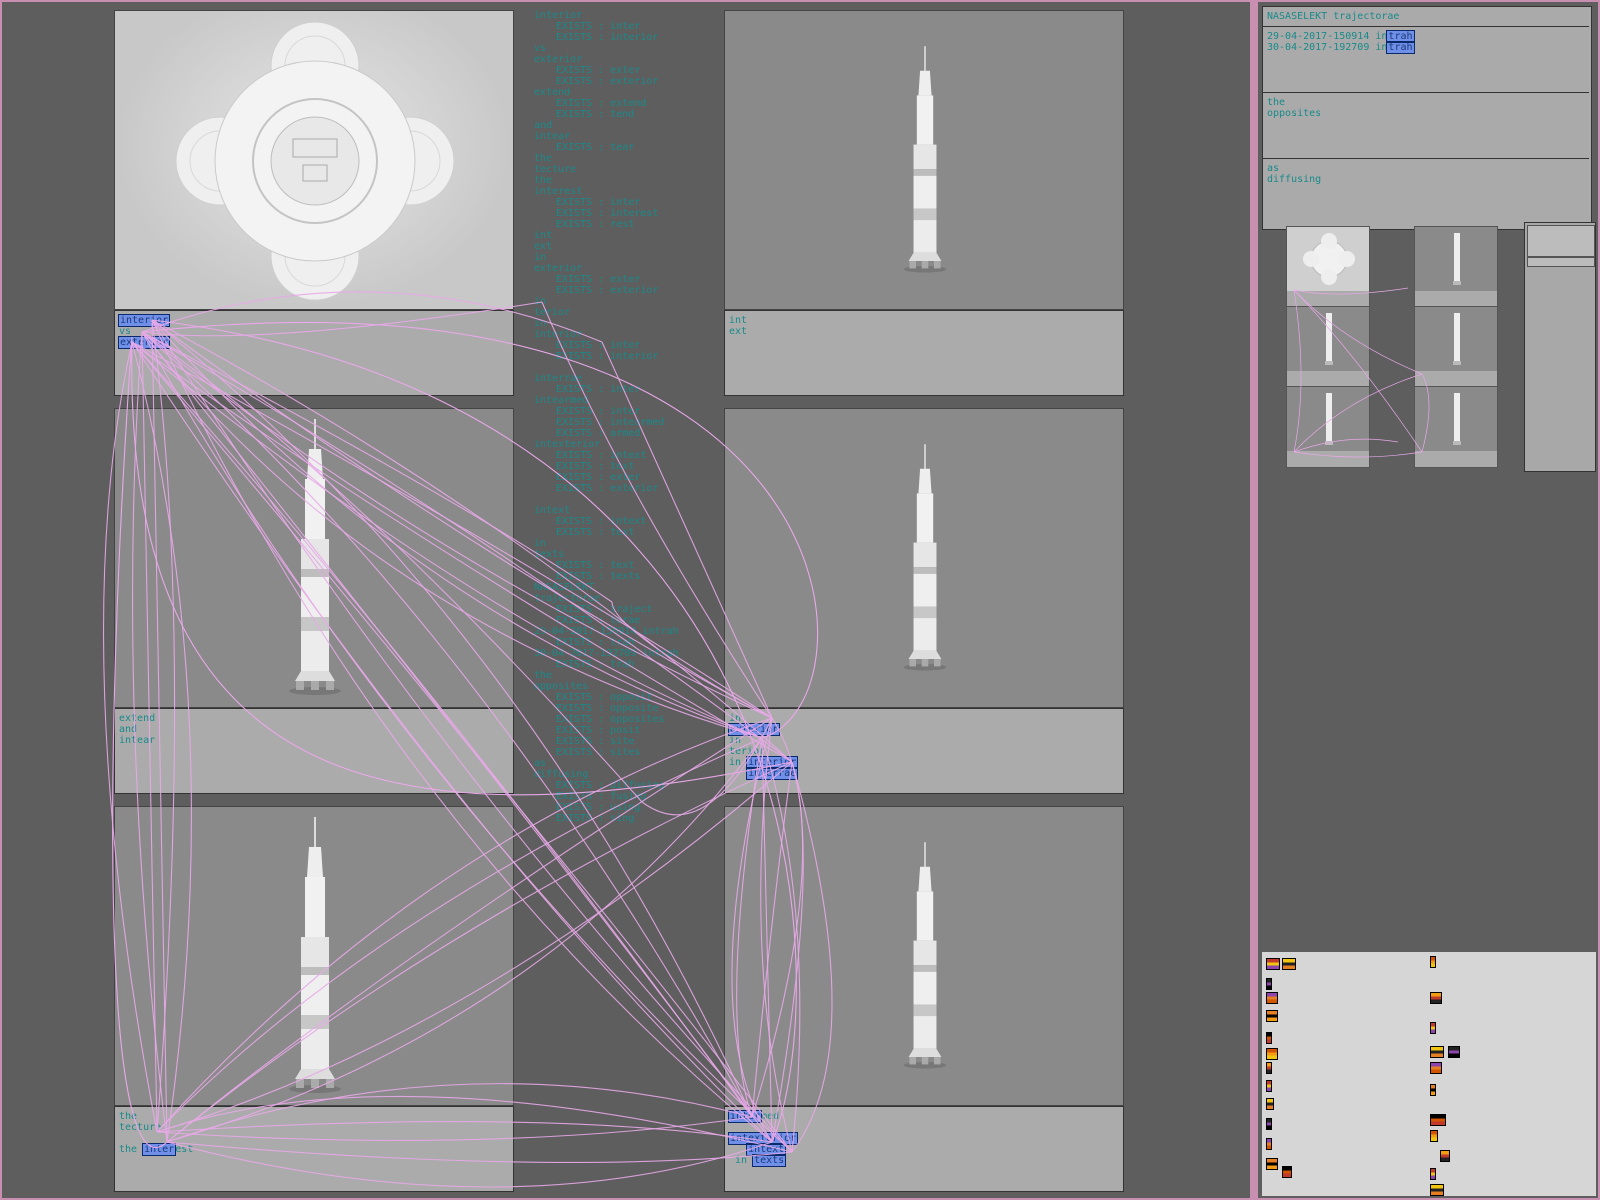  I want to click on sidebar-diffusing-box: as diffusing, so click(1426, 192).